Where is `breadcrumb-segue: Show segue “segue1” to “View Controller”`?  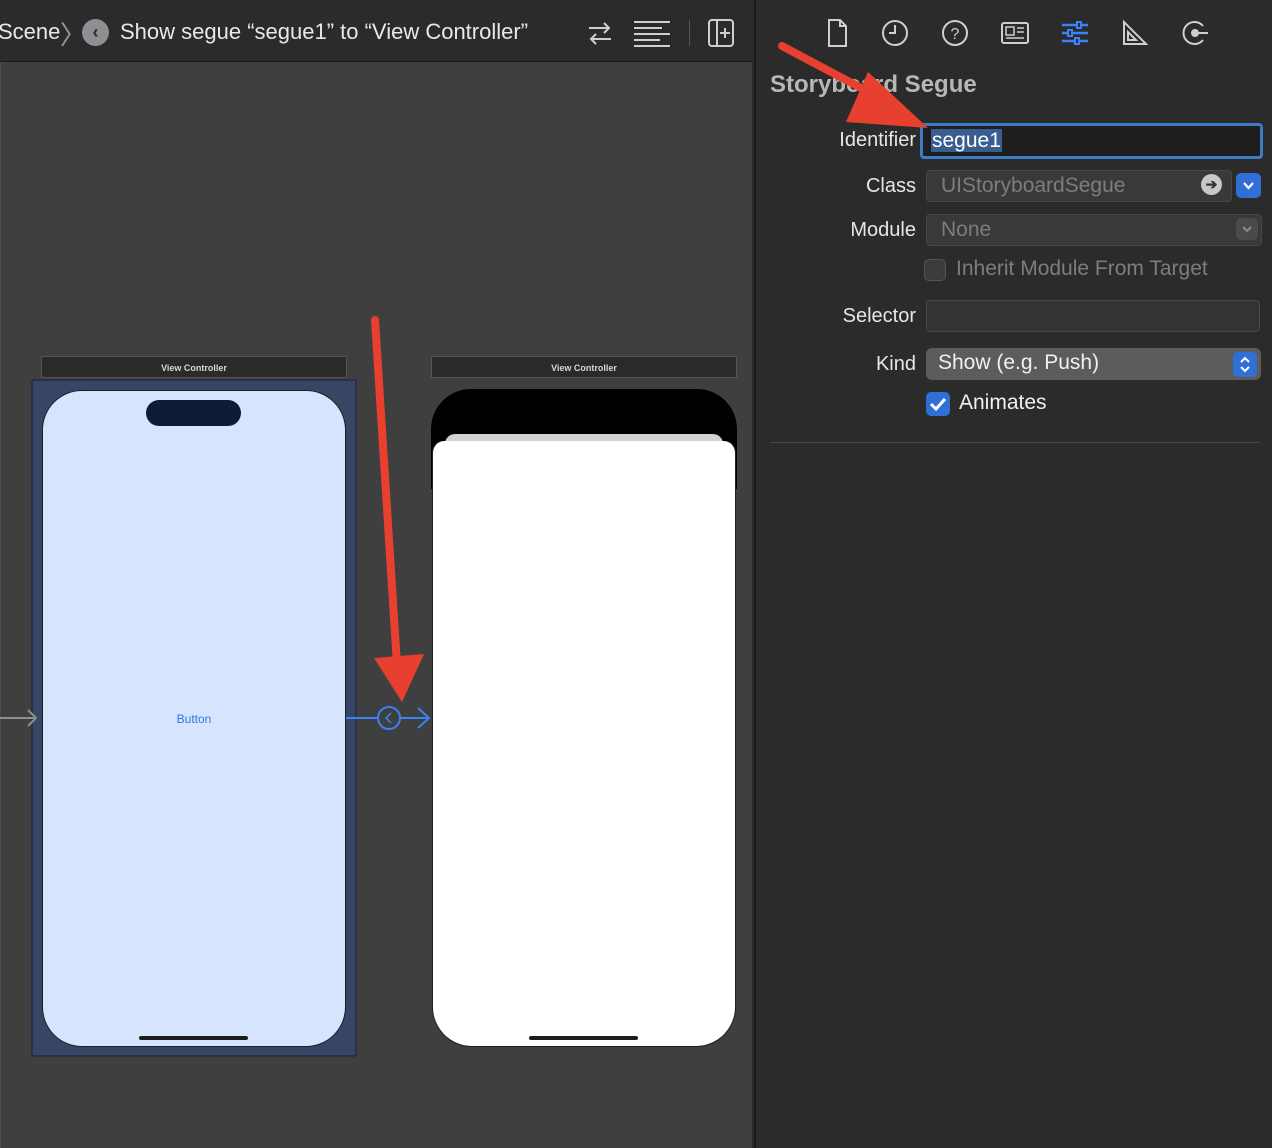
breadcrumb-segue: Show segue “segue1” to “View Controller” is located at coordinates (324, 32).